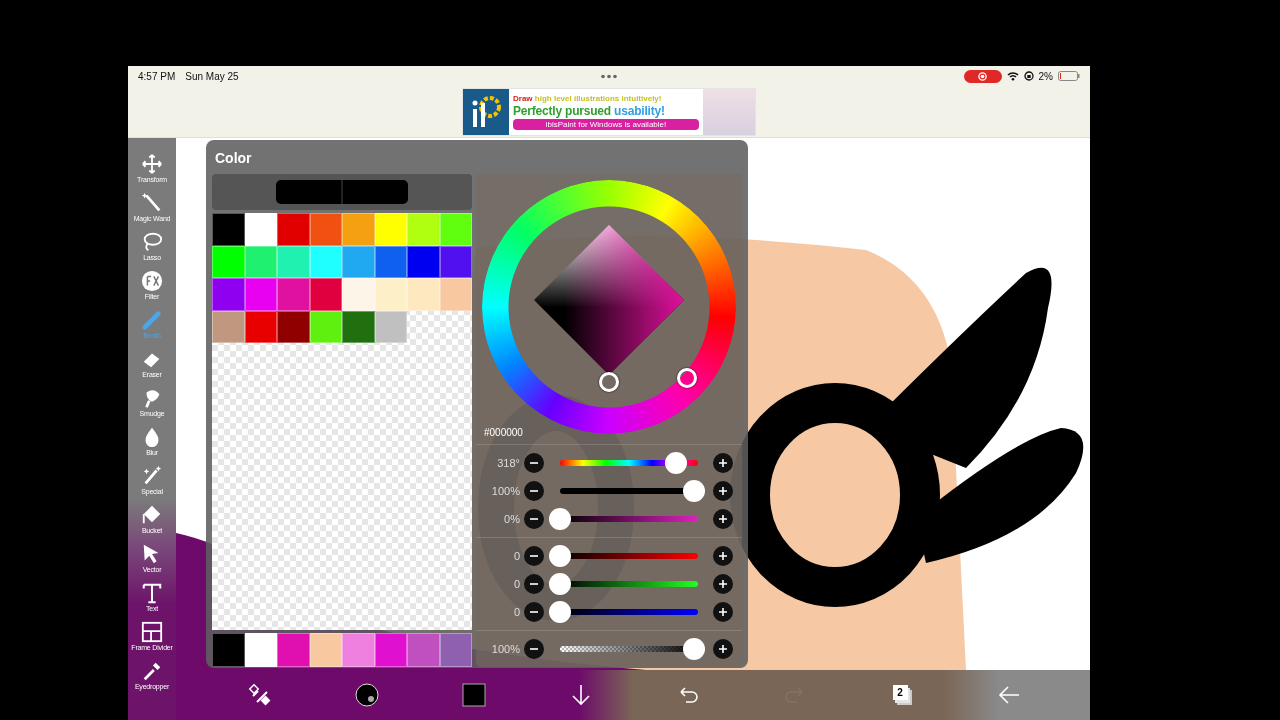  Describe the element at coordinates (588, 98) in the screenshot. I see `ad-headline: Draw high level illustrations intuitively!` at that location.